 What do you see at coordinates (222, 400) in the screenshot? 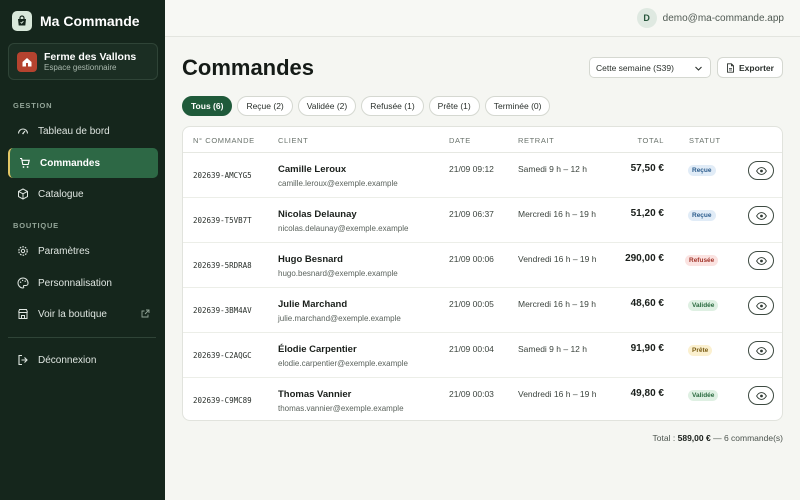
I see `order-number: 202639-C9MC89` at bounding box center [222, 400].